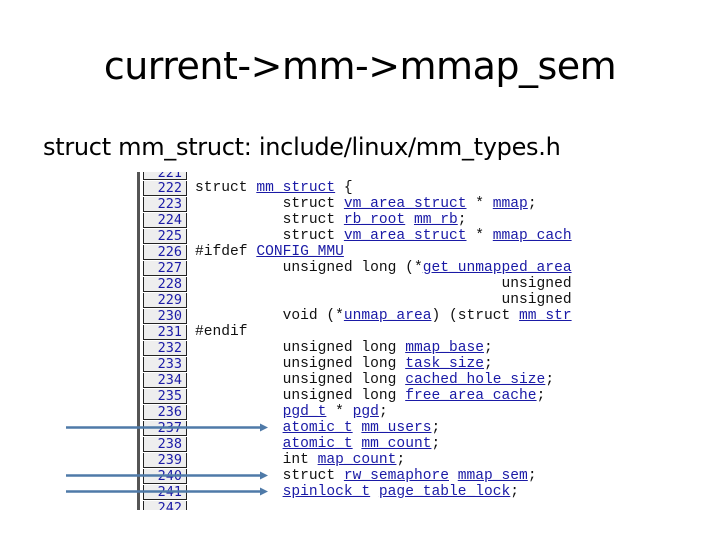 The height and width of the screenshot is (540, 720). Describe the element at coordinates (383, 268) in the screenshot. I see `code-text: unsigned long (*get_unmapped_area` at that location.